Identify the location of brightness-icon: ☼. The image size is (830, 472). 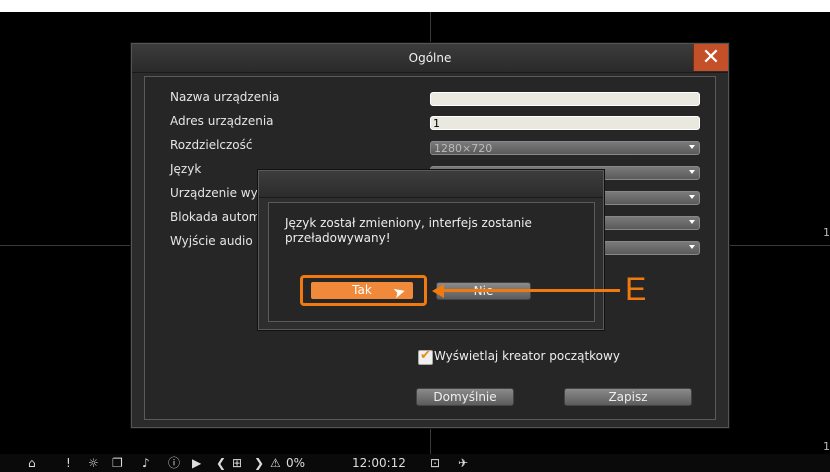
(93, 463).